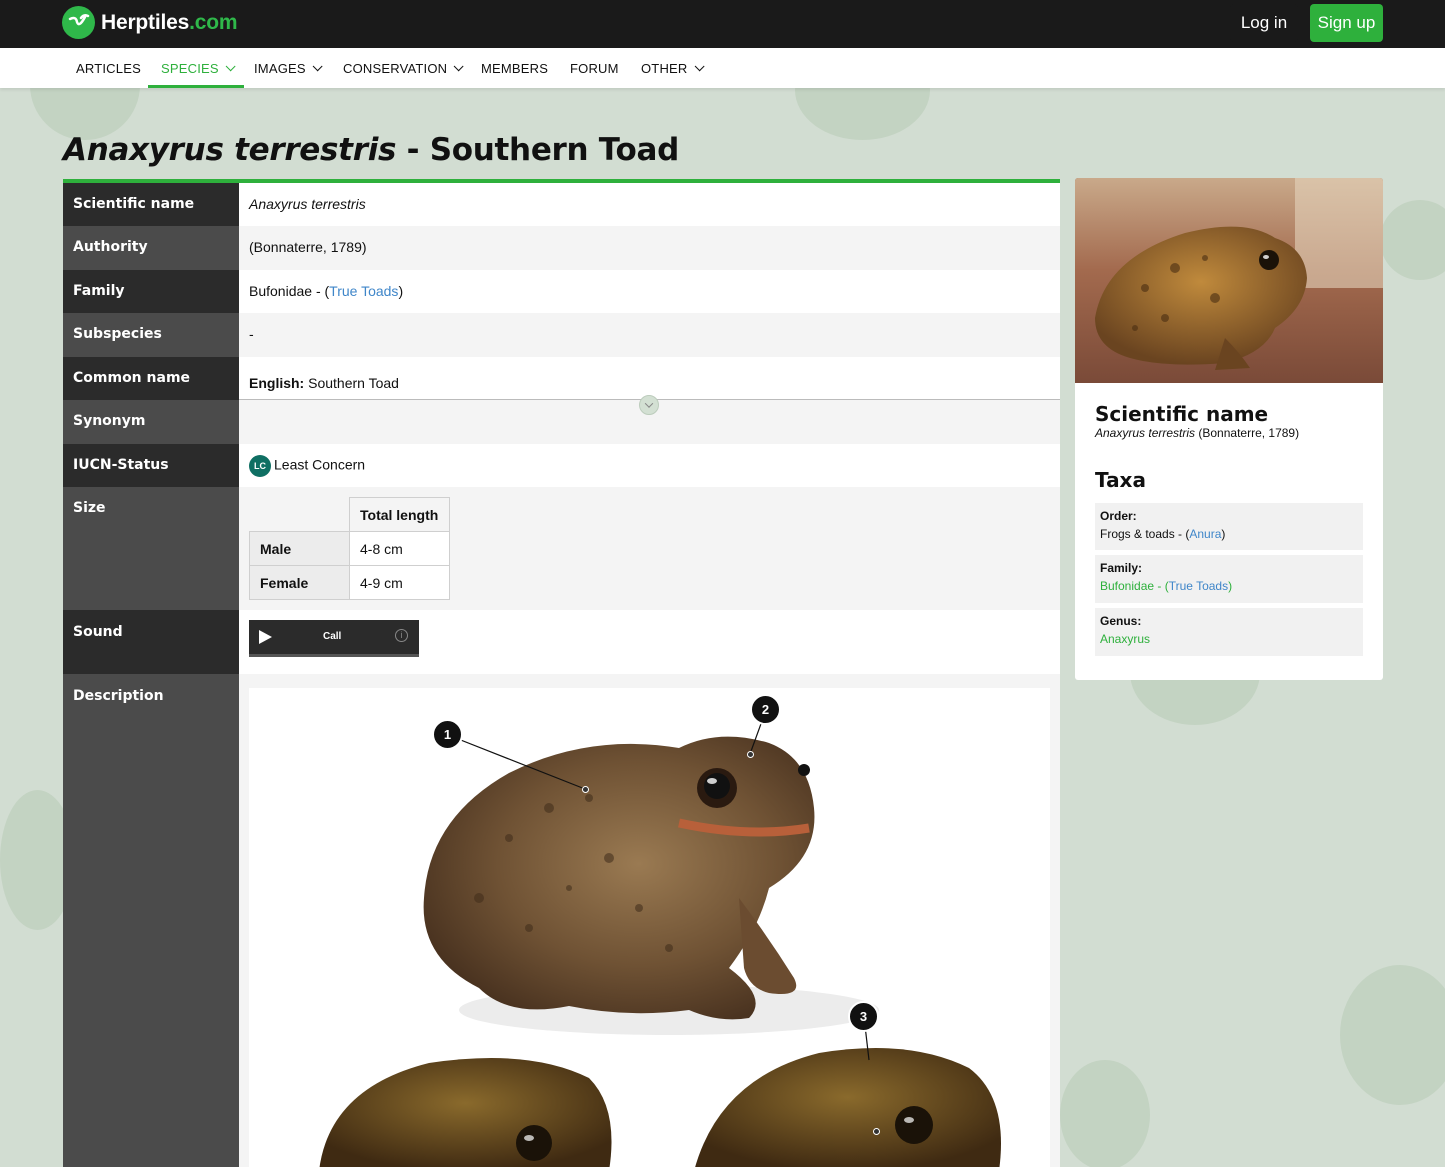 This screenshot has height=1167, width=1445. Describe the element at coordinates (399, 548) in the screenshot. I see `size-length-cell: 4-8 cm` at that location.